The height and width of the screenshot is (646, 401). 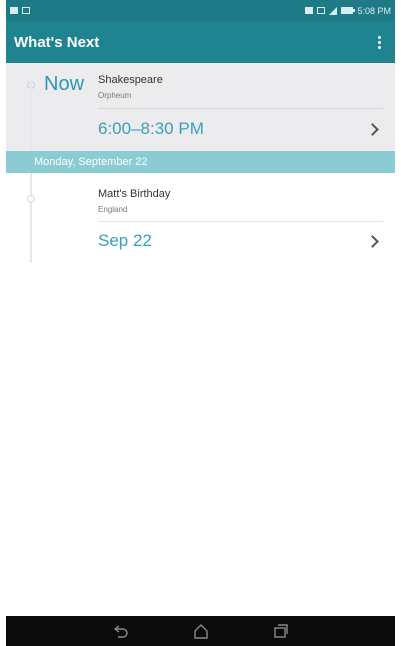 I want to click on navigation-bar, so click(x=200, y=631).